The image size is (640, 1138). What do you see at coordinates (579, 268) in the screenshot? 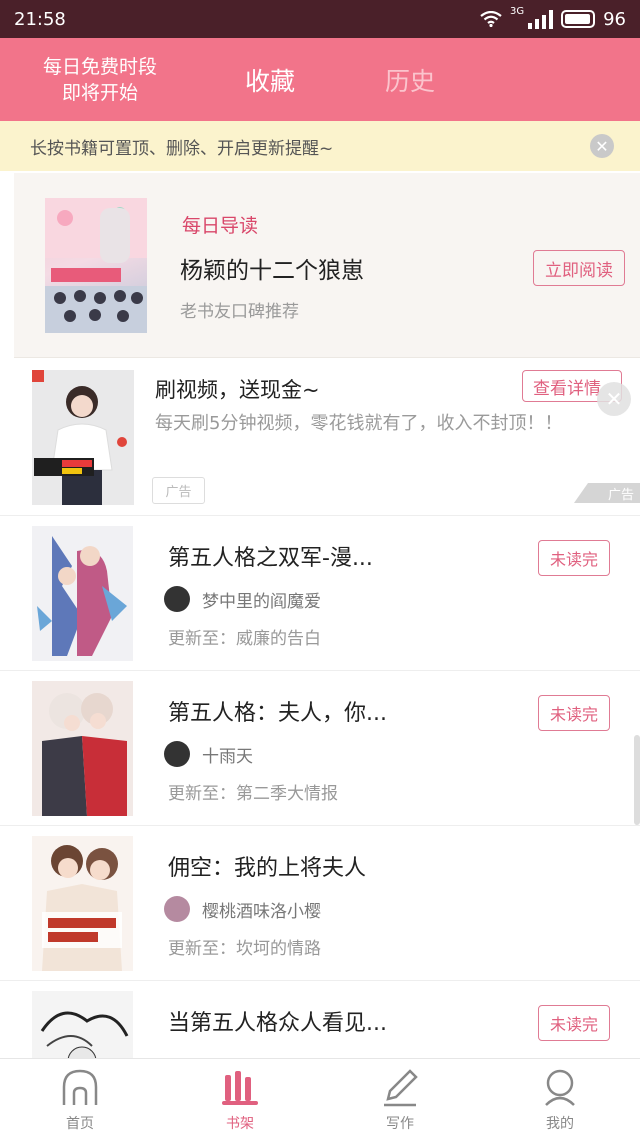
I see `read-now-button: 立即阅读` at bounding box center [579, 268].